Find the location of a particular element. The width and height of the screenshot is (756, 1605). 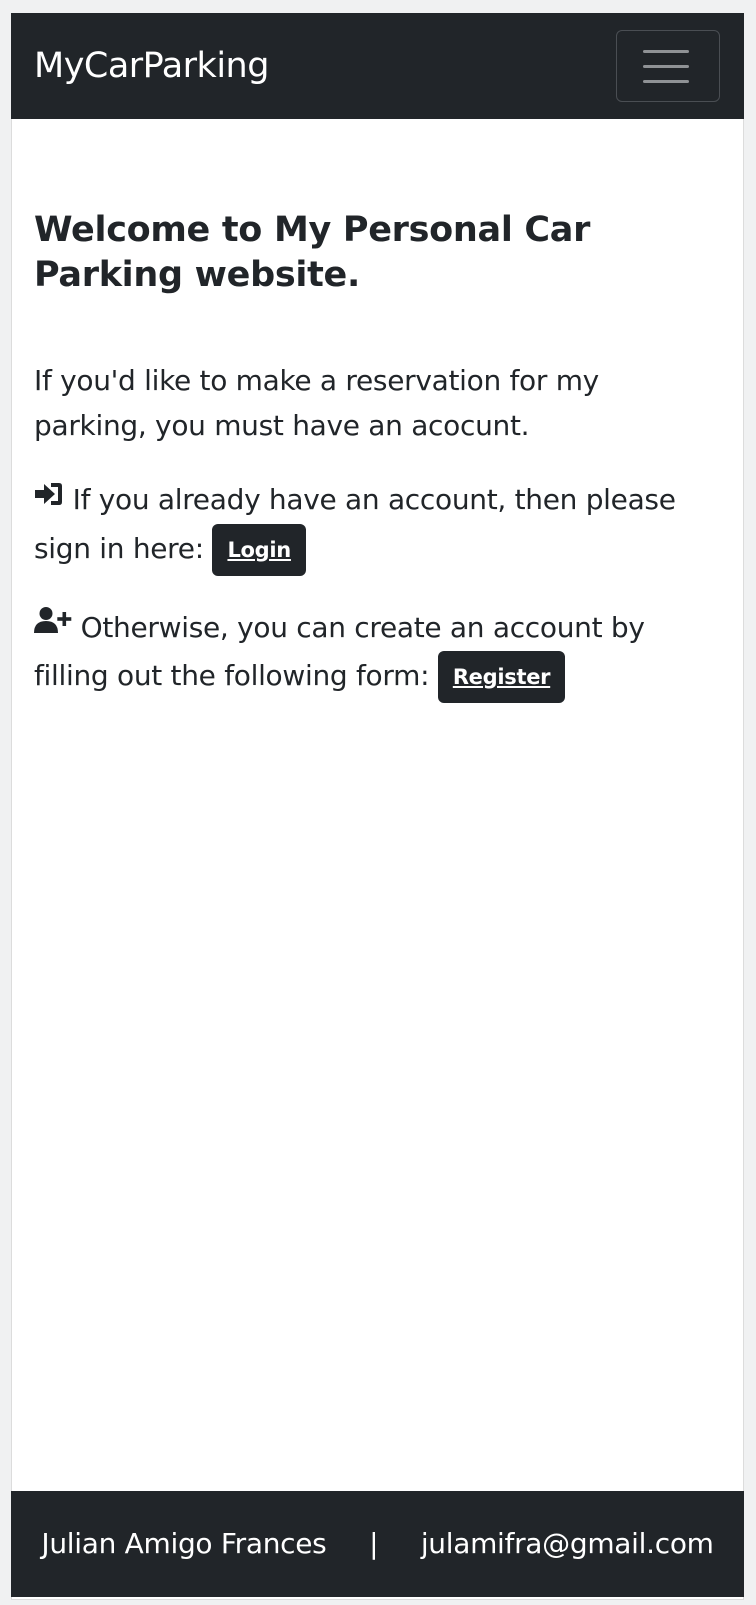

login-button: Login is located at coordinates (259, 549).